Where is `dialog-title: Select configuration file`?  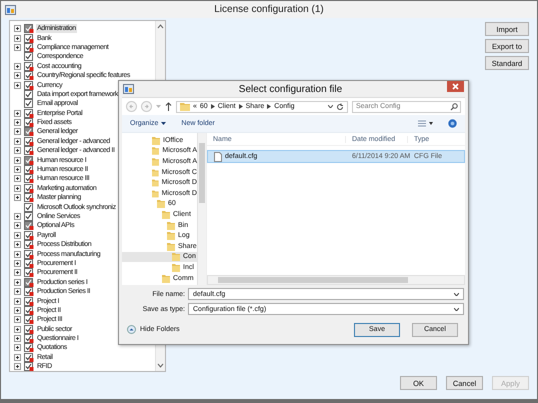
dialog-title: Select configuration file is located at coordinates (290, 89).